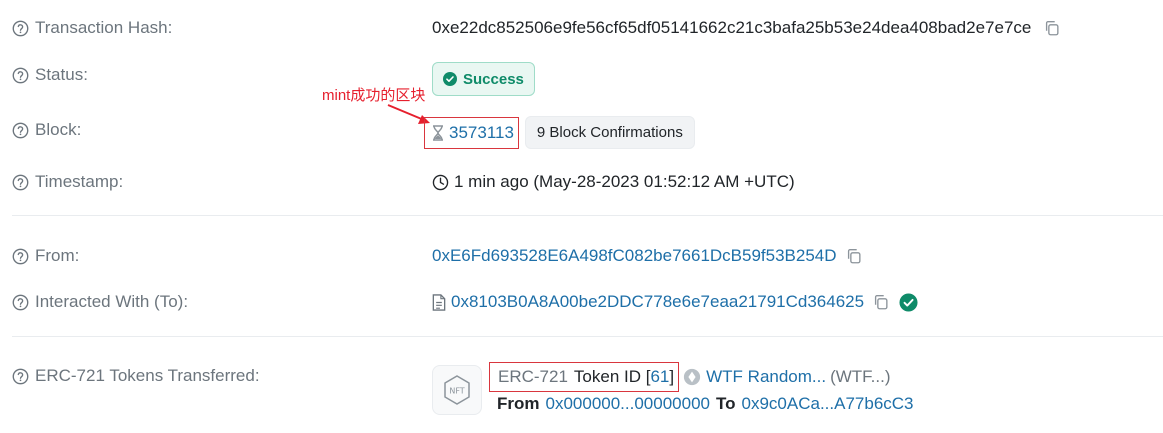 The height and width of the screenshot is (433, 1163). What do you see at coordinates (104, 27) in the screenshot?
I see `tx-hash-label-text: Transaction Hash:` at bounding box center [104, 27].